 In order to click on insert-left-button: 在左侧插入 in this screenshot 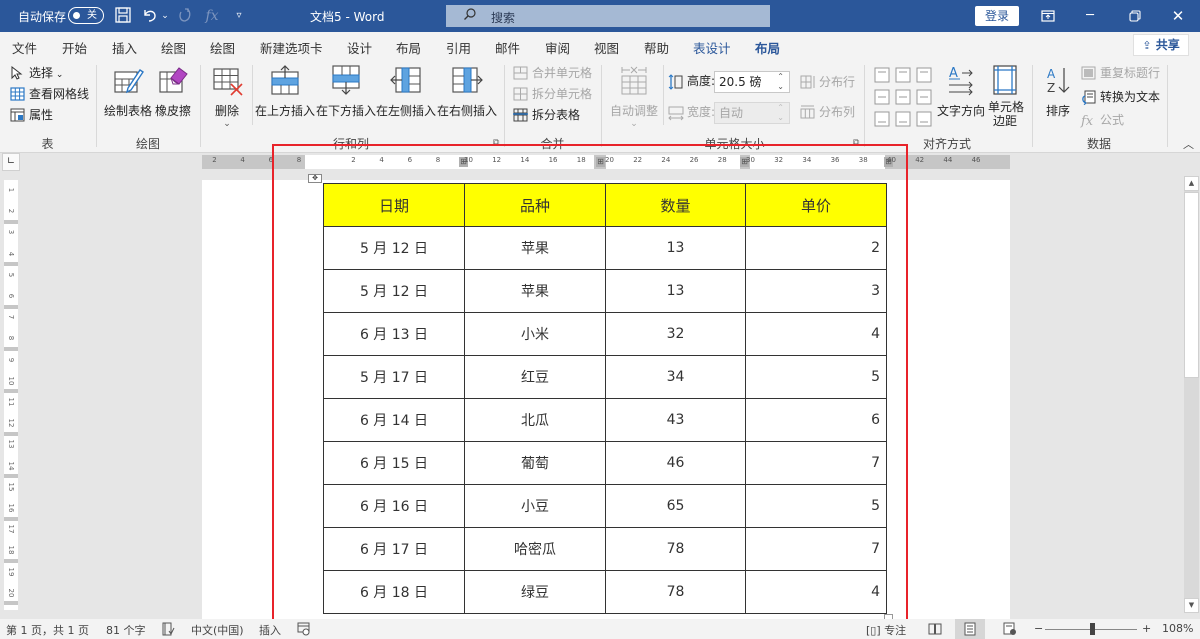, I will do `click(406, 91)`.